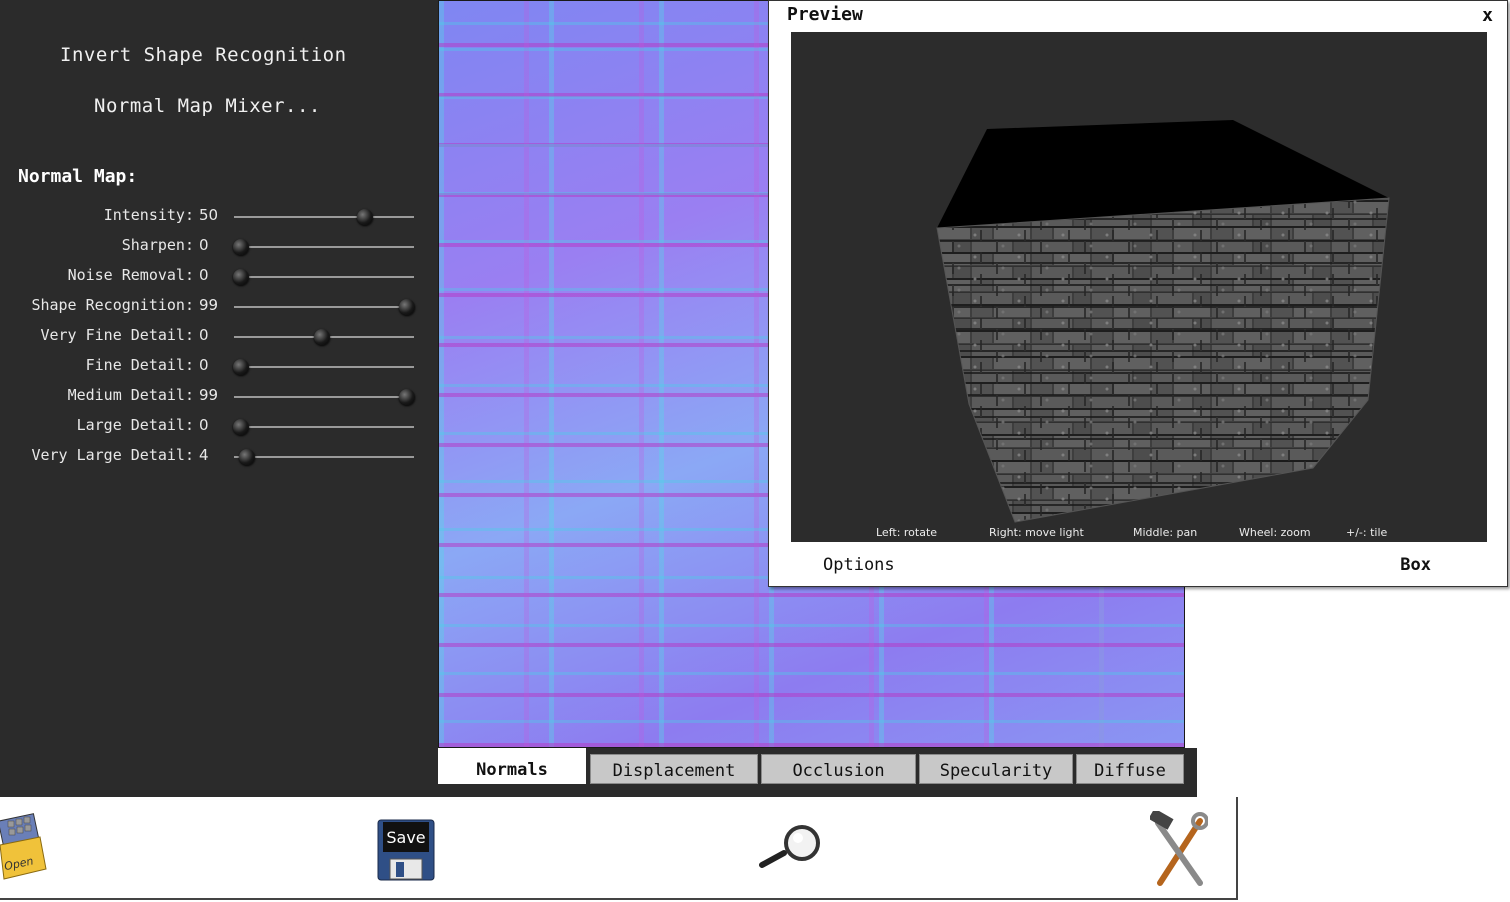  I want to click on slider-row: Very Fine Detail: 0, so click(219, 341).